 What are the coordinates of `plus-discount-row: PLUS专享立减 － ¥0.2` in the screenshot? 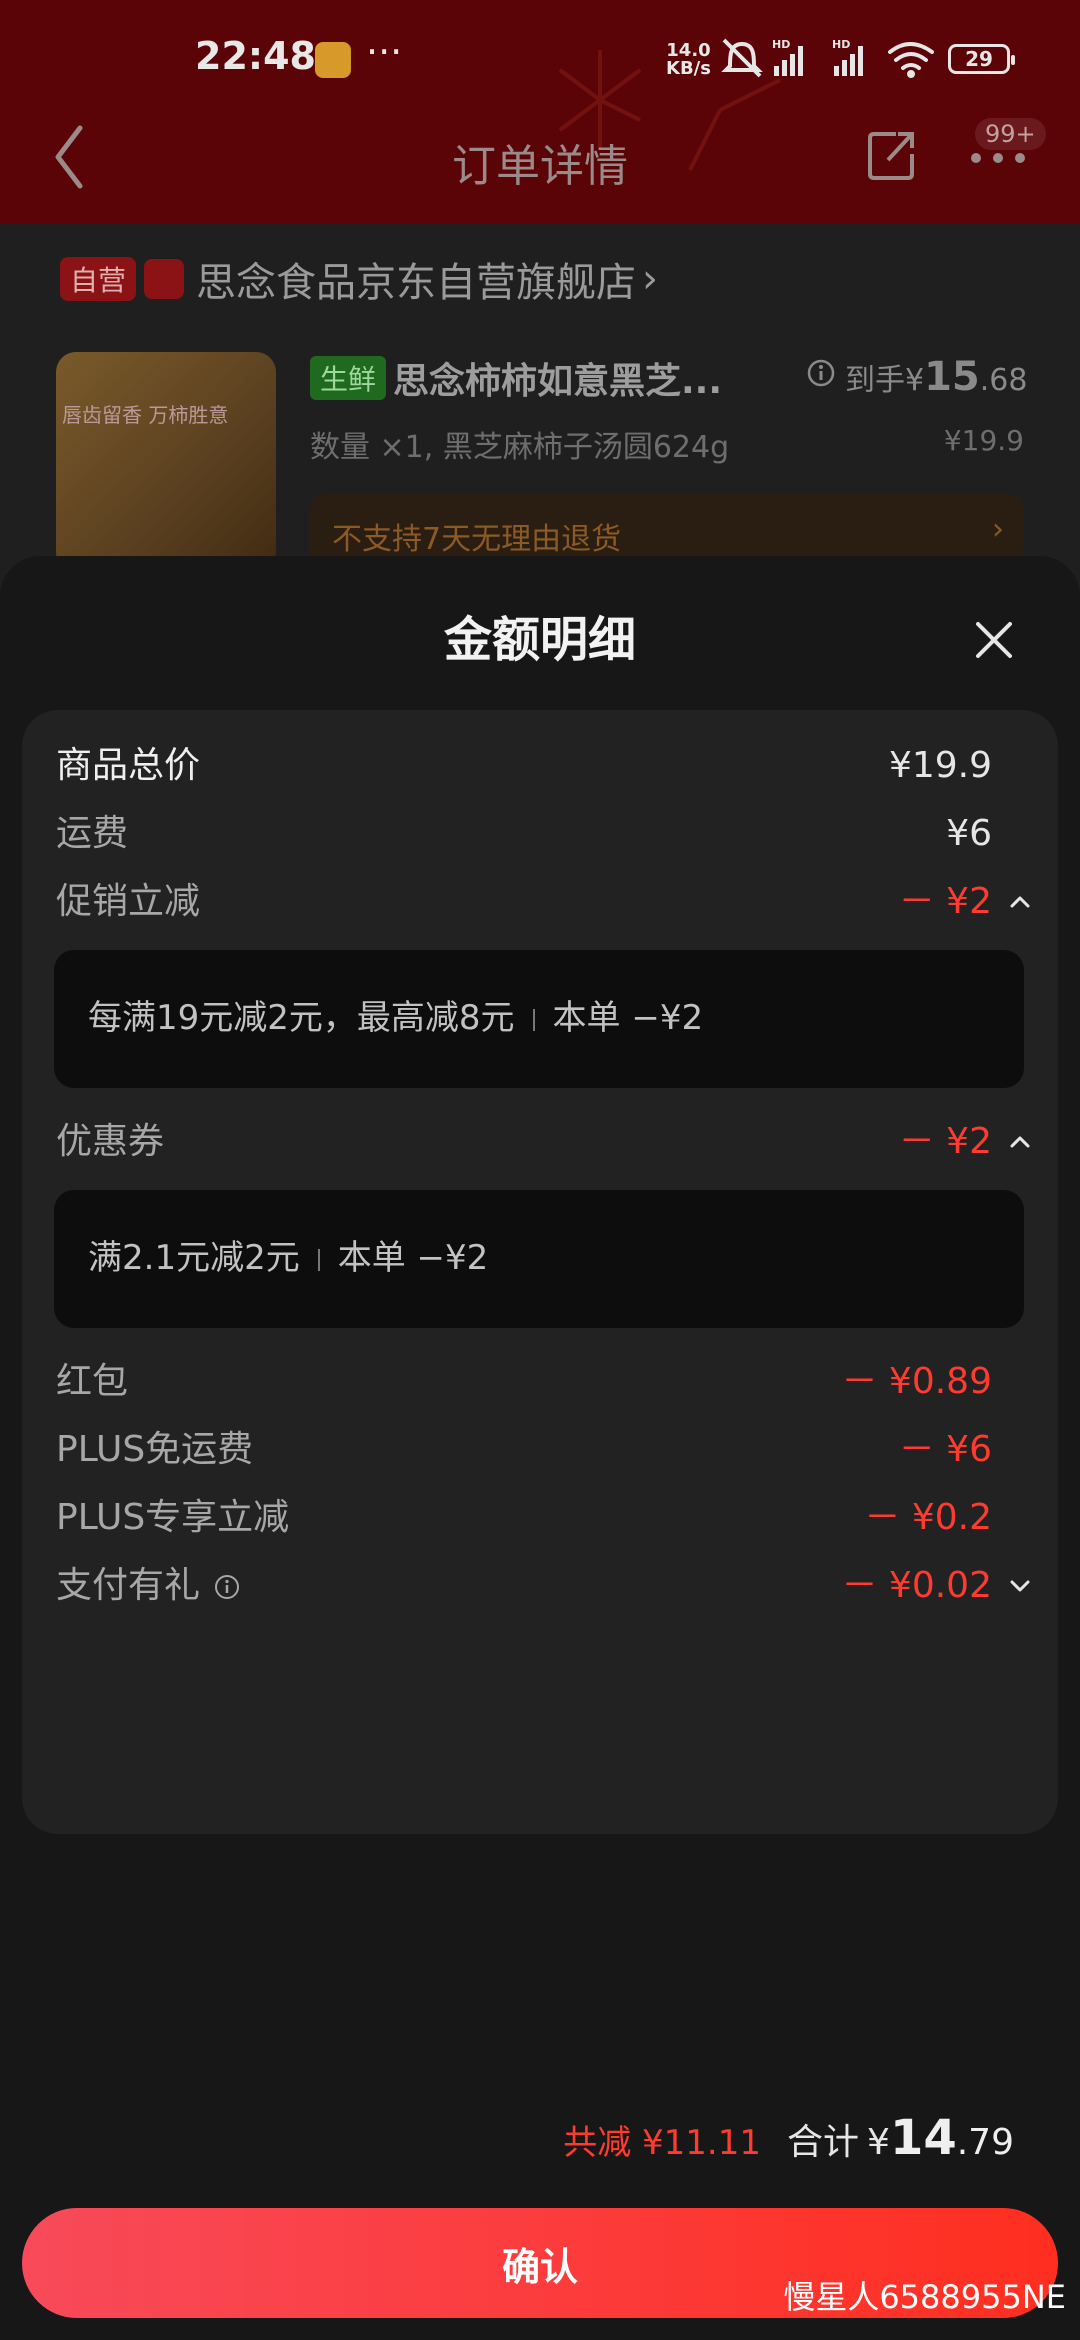 It's located at (524, 1518).